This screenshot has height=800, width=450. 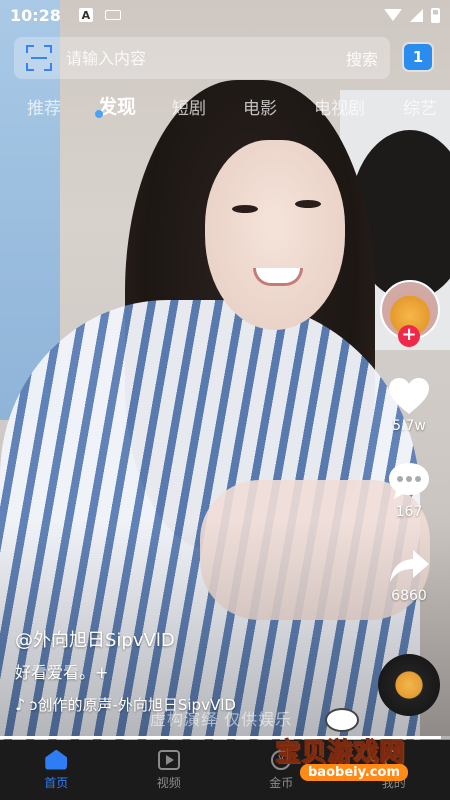 I want to click on comment-icon, so click(x=409, y=481).